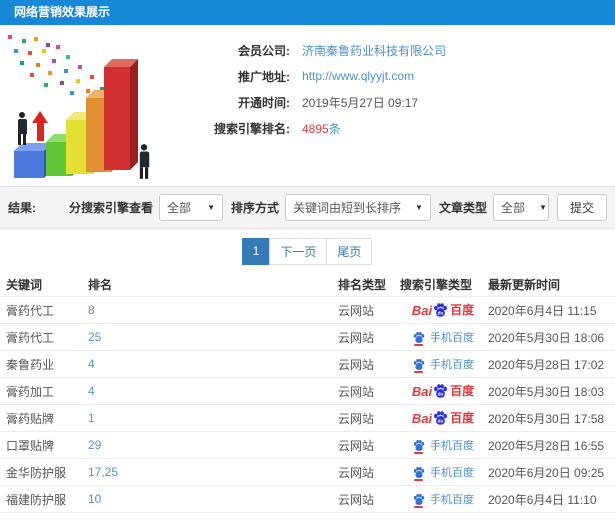 This screenshot has width=615, height=520. Describe the element at coordinates (33, 160) in the screenshot. I see `bar-blue` at that location.